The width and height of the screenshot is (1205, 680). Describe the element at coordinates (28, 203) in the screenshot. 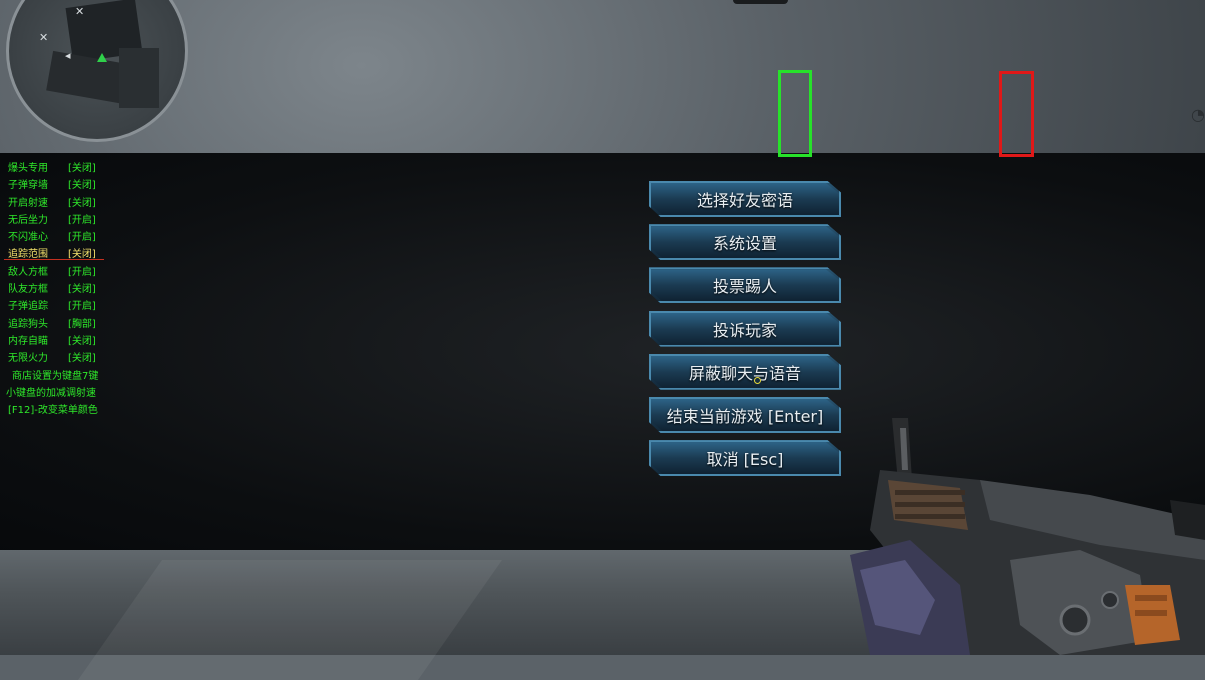

I see `cheat-name: 开启射速` at that location.